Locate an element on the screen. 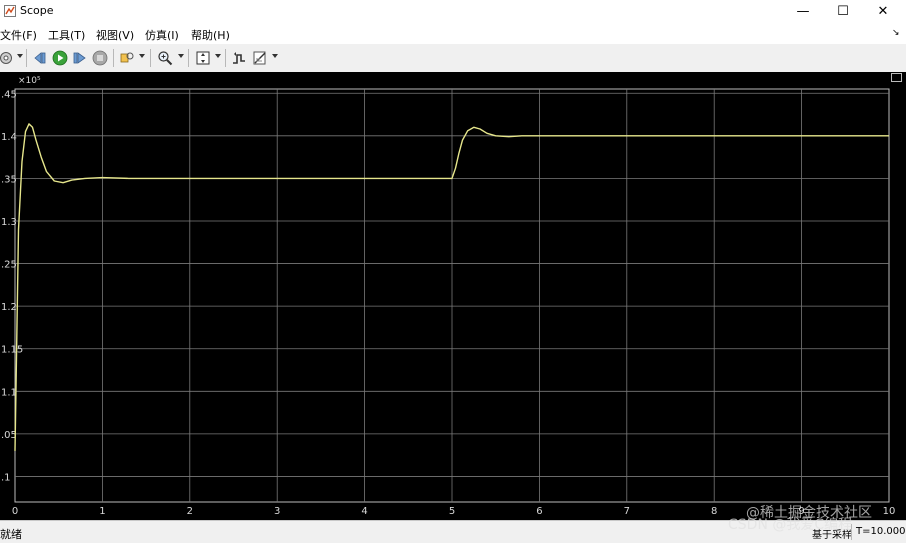 The width and height of the screenshot is (906, 543). window-title: Scope is located at coordinates (37, 10).